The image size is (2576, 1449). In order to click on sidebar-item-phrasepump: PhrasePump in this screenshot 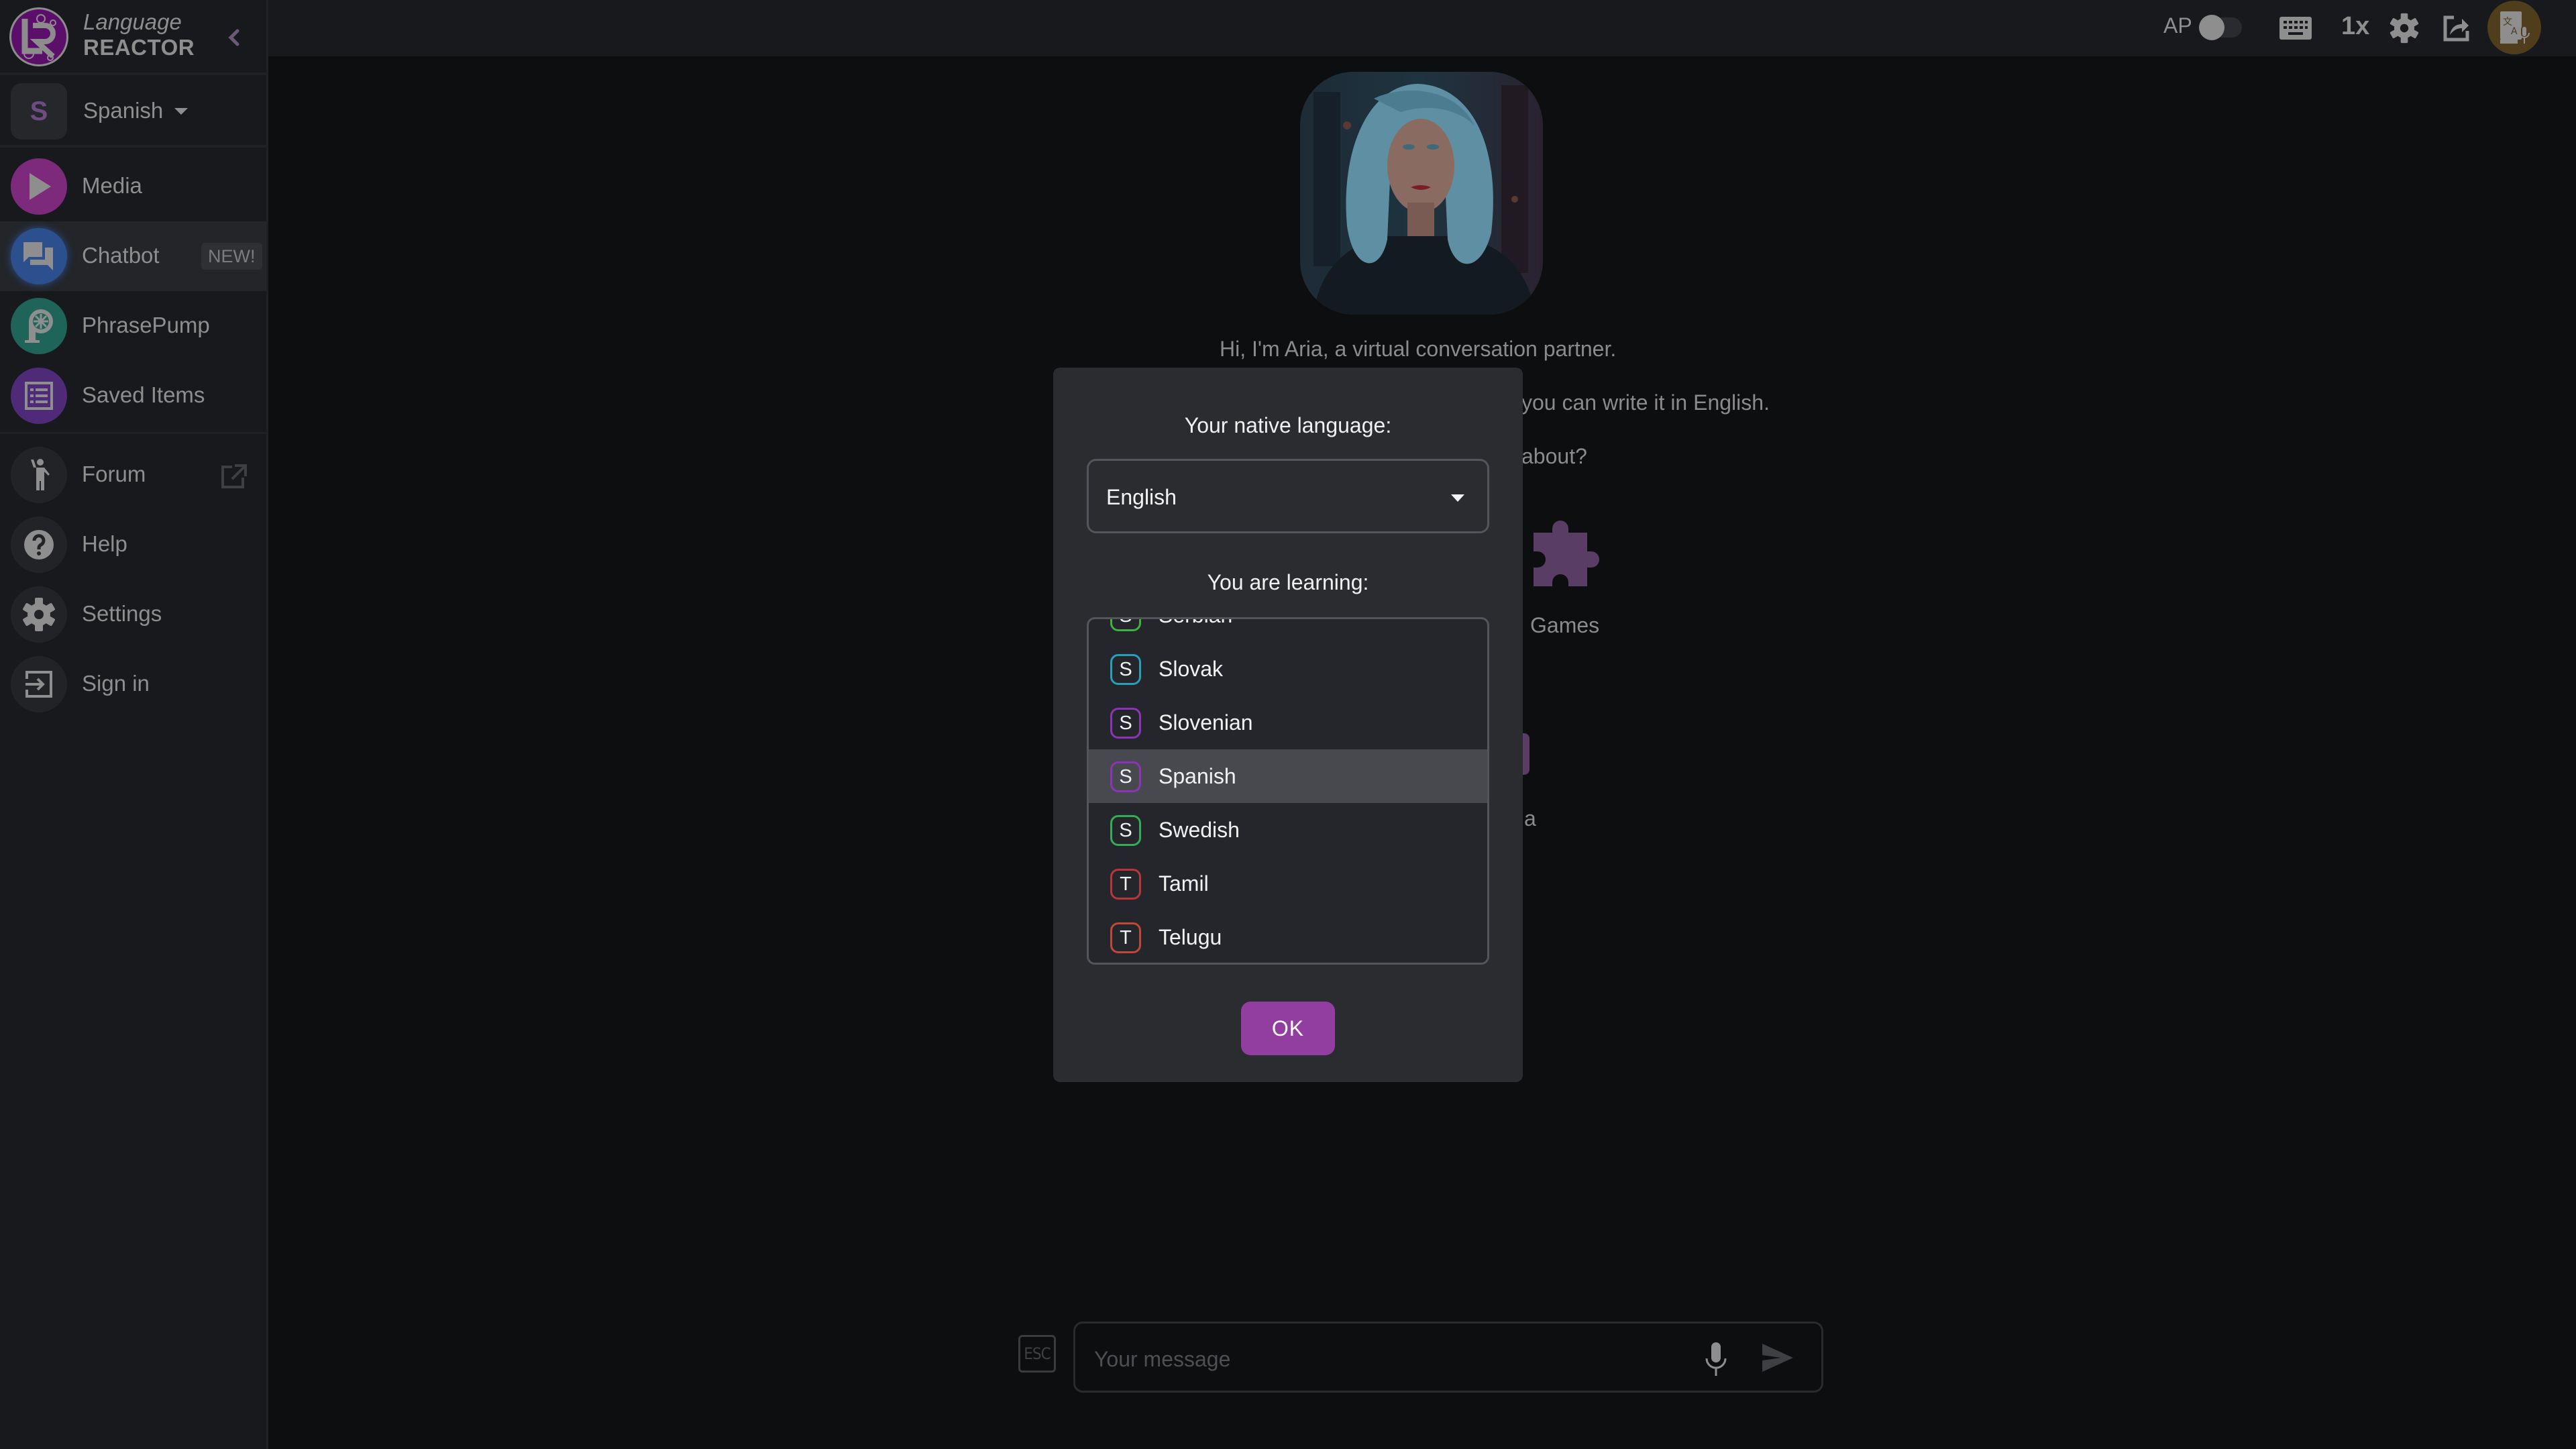, I will do `click(133, 326)`.